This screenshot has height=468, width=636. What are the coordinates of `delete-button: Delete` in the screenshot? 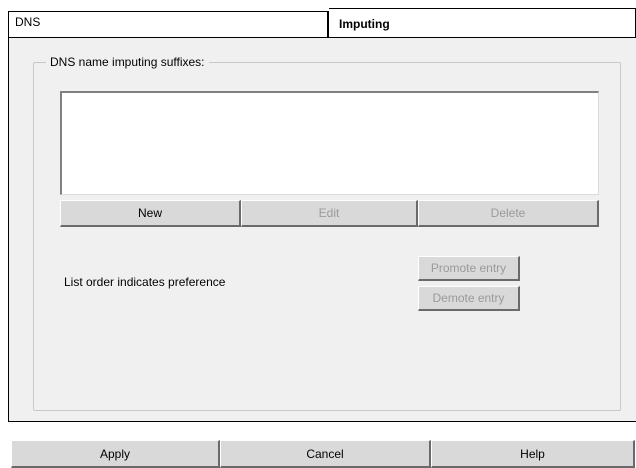 It's located at (508, 213).